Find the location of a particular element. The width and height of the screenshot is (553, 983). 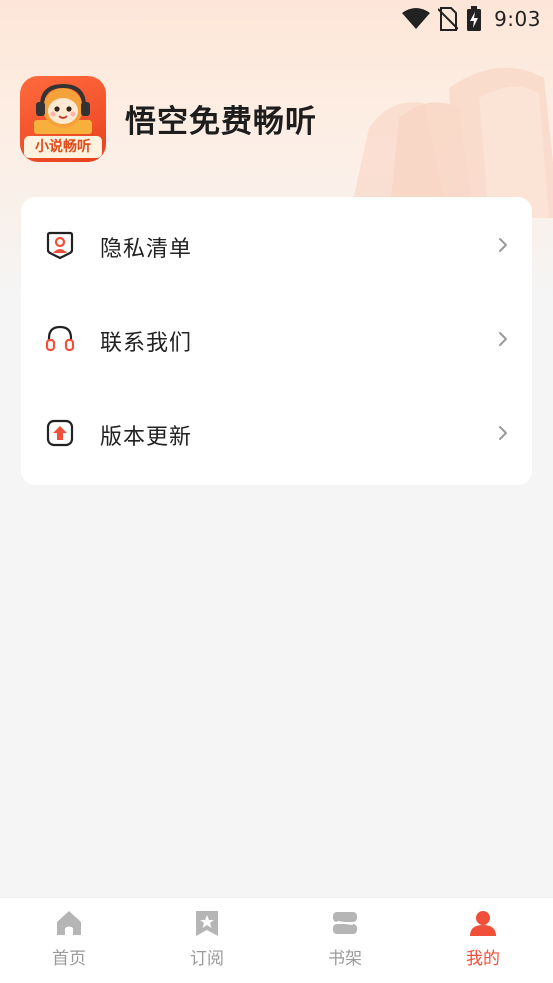

tab-label: 订阅 is located at coordinates (207, 959).